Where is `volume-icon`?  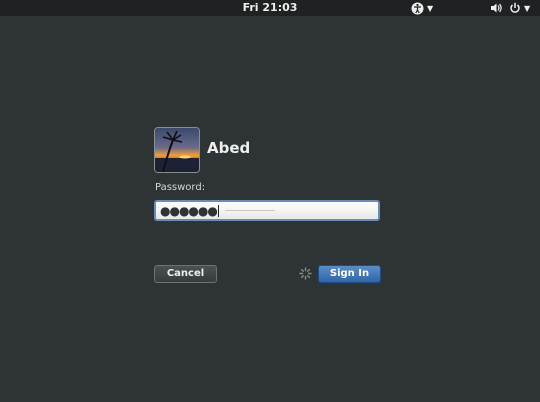 volume-icon is located at coordinates (496, 8).